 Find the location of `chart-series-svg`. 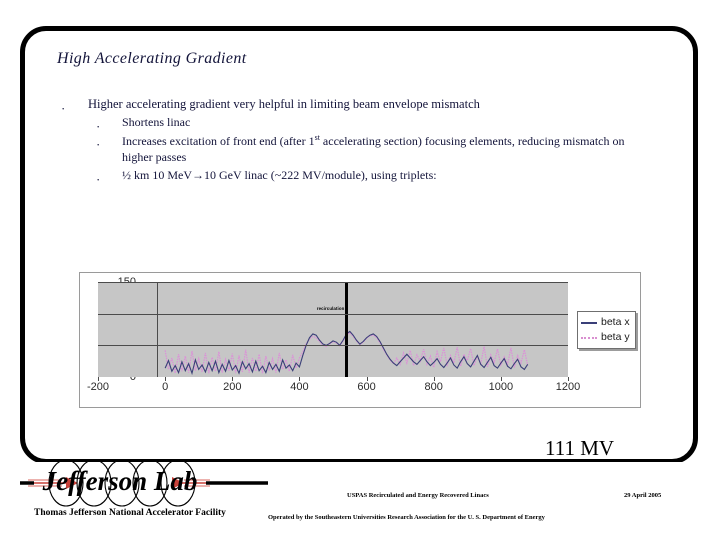

chart-series-svg is located at coordinates (346, 353).